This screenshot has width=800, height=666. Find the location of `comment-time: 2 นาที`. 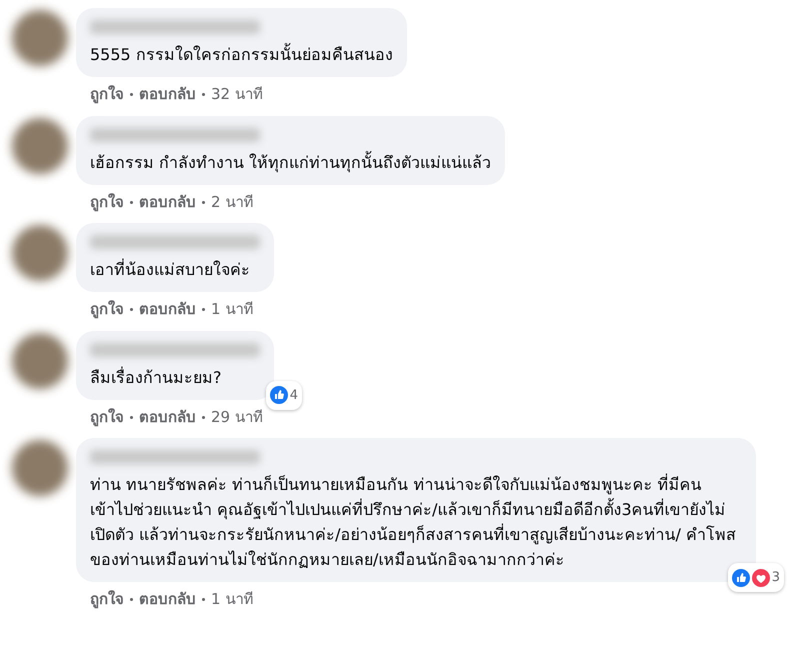

comment-time: 2 นาที is located at coordinates (232, 201).